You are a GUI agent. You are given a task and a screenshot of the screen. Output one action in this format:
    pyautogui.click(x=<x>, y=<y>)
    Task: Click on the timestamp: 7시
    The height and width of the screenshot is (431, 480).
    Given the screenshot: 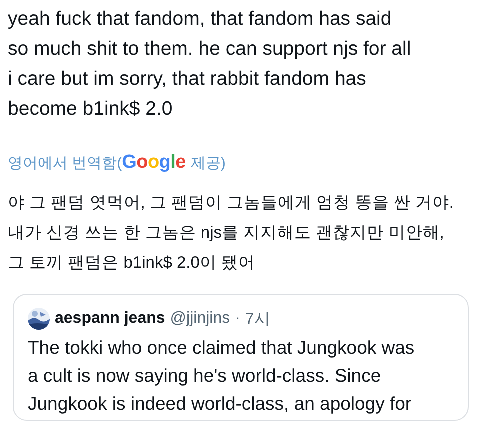 What is the action you would take?
    pyautogui.click(x=257, y=319)
    